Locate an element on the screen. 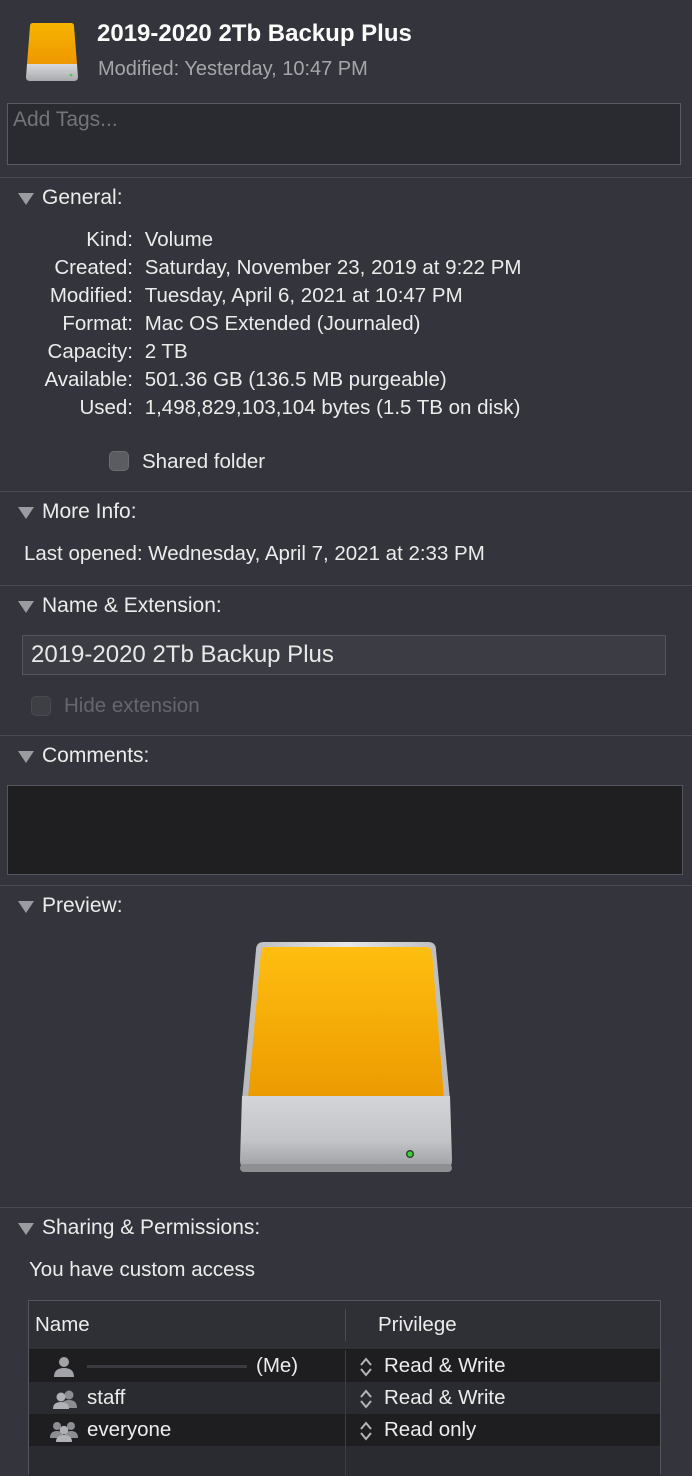 The image size is (692, 1476). drive-icon is located at coordinates (52, 53).